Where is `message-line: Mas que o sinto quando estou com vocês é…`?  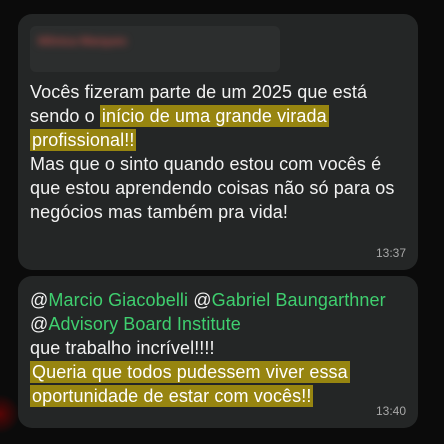 message-line: Mas que o sinto quando estou com vocês é… is located at coordinates (212, 188).